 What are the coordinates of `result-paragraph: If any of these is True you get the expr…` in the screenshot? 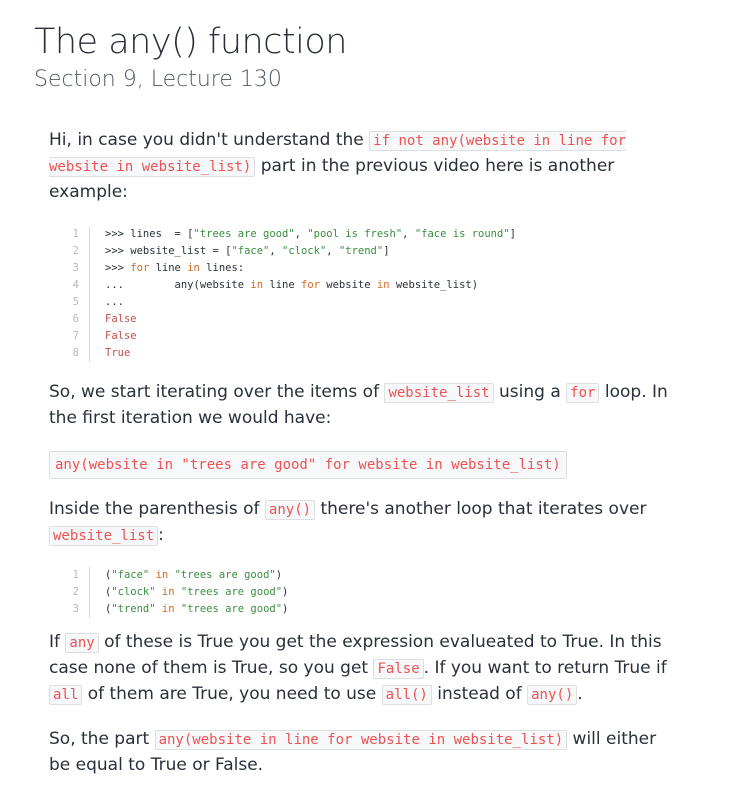 It's located at (358, 668).